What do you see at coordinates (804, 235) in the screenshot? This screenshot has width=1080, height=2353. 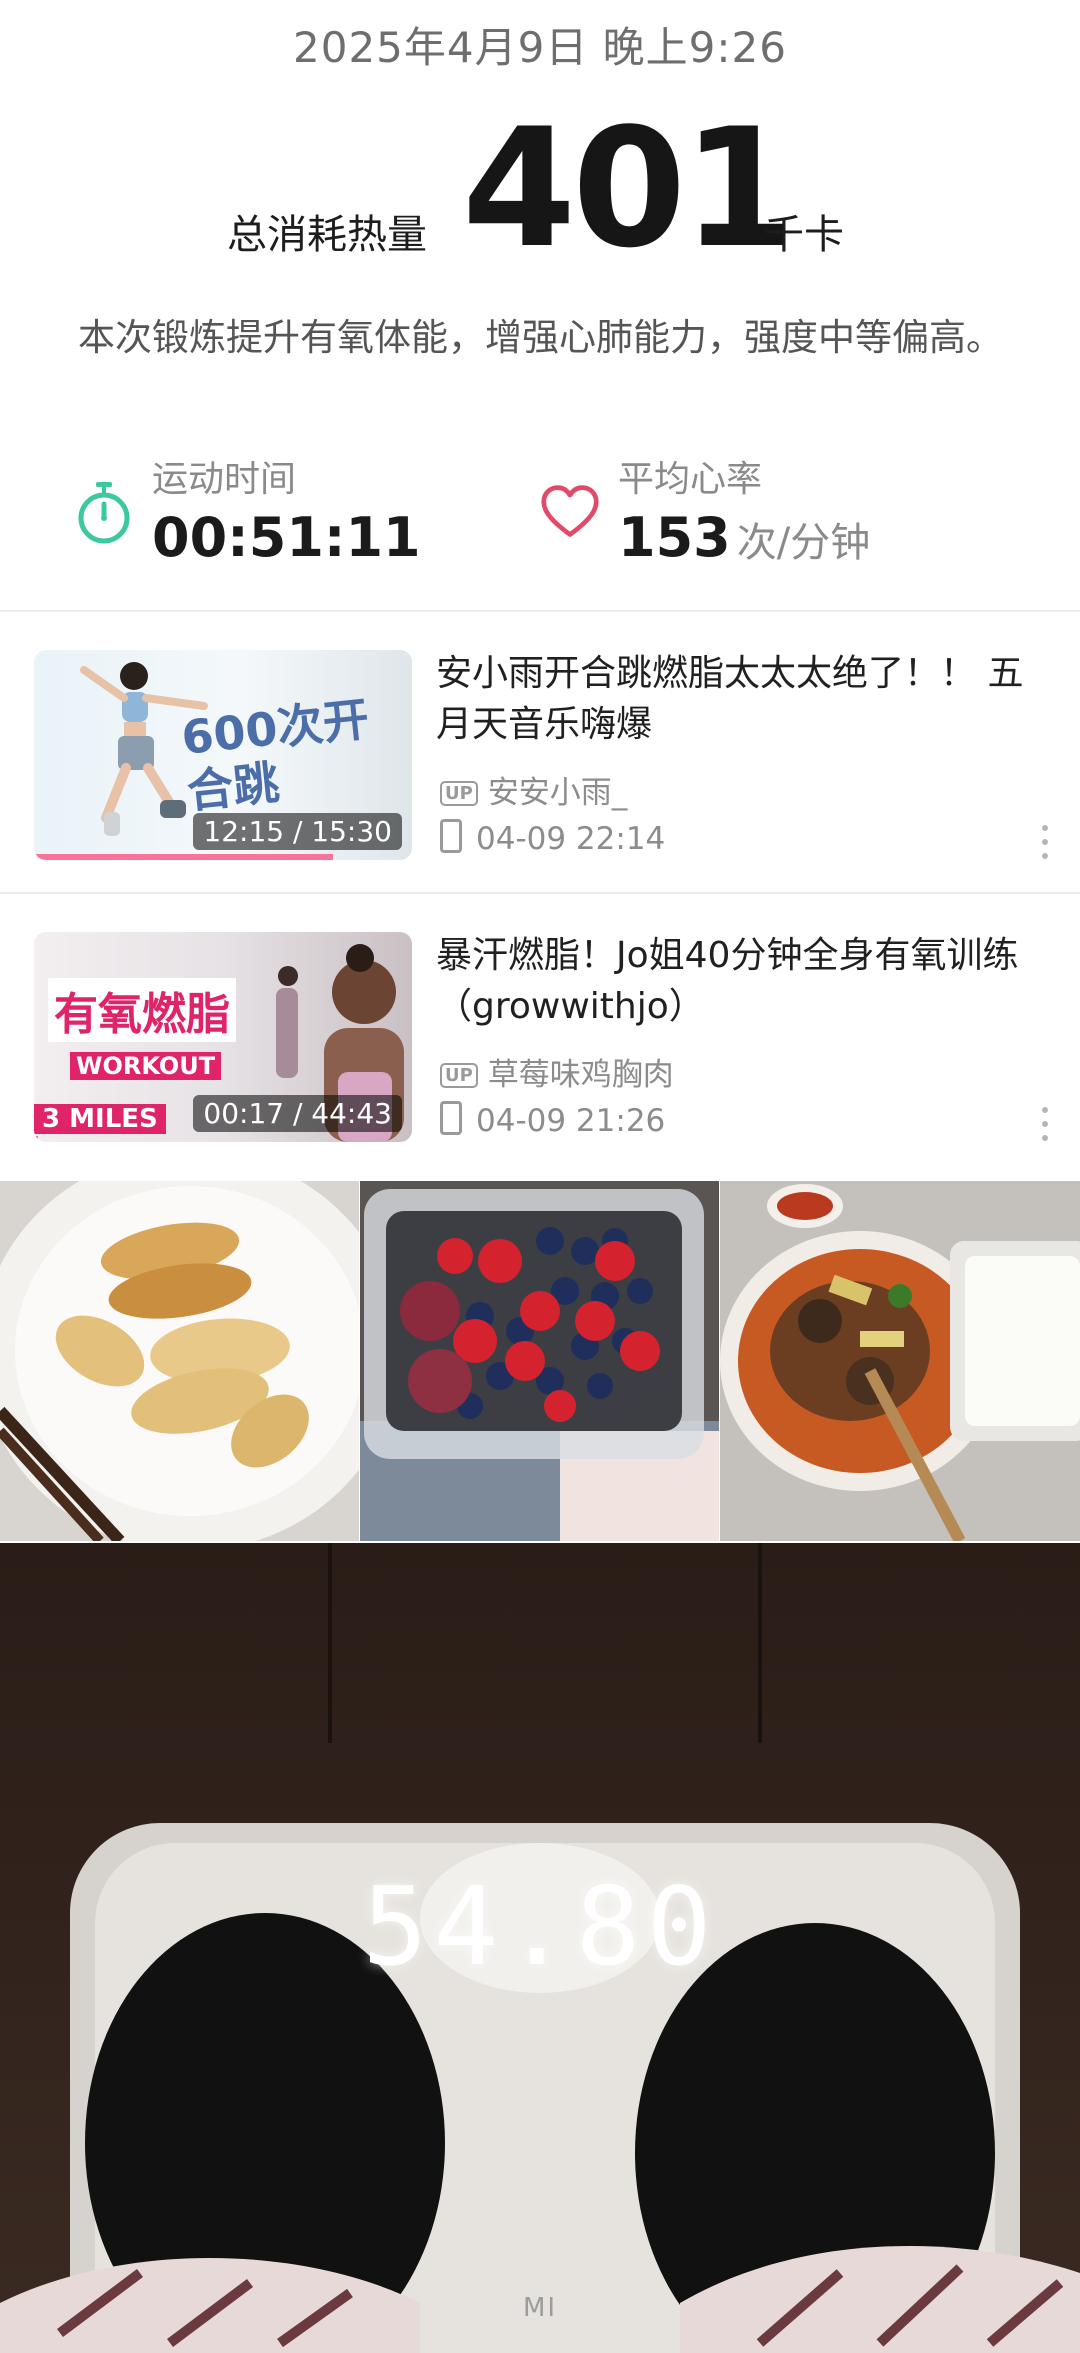 I see `calories-unit: 千卡` at bounding box center [804, 235].